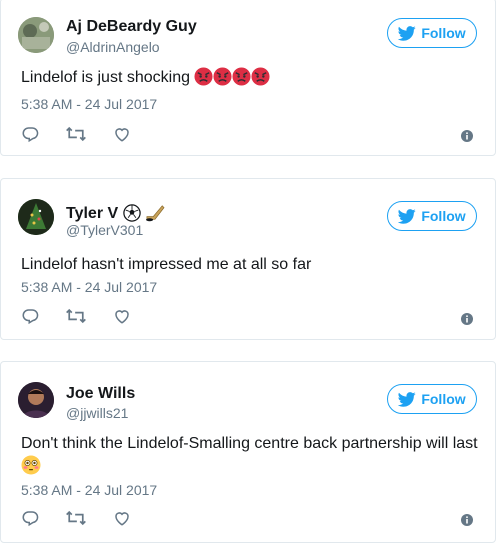 The height and width of the screenshot is (543, 498). Describe the element at coordinates (31, 468) in the screenshot. I see `flushed-face-icon` at that location.